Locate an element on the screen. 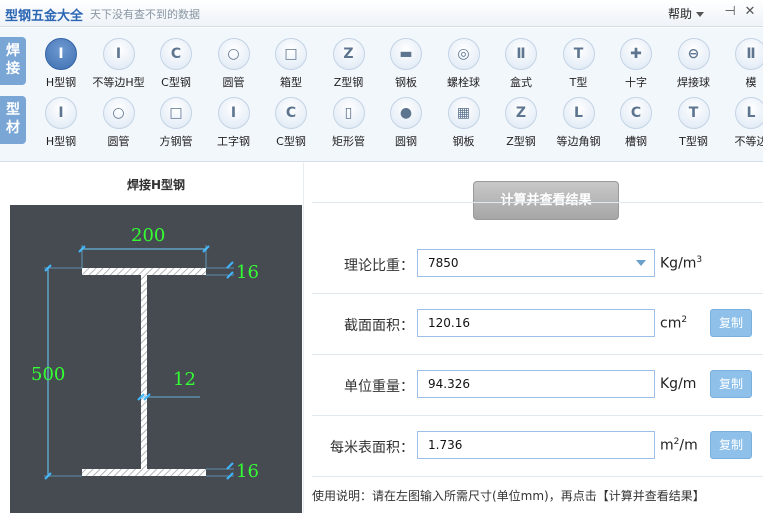  tool-label: 模 is located at coordinates (751, 82).